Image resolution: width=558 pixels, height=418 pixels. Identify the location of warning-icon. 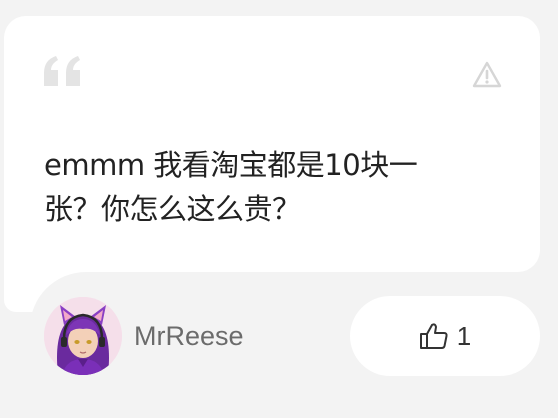
(487, 77).